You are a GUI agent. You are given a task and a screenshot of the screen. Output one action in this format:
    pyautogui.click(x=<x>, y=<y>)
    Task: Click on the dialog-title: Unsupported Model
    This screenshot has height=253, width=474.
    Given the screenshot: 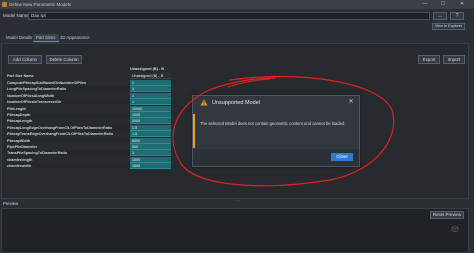 What is the action you would take?
    pyautogui.click(x=236, y=103)
    